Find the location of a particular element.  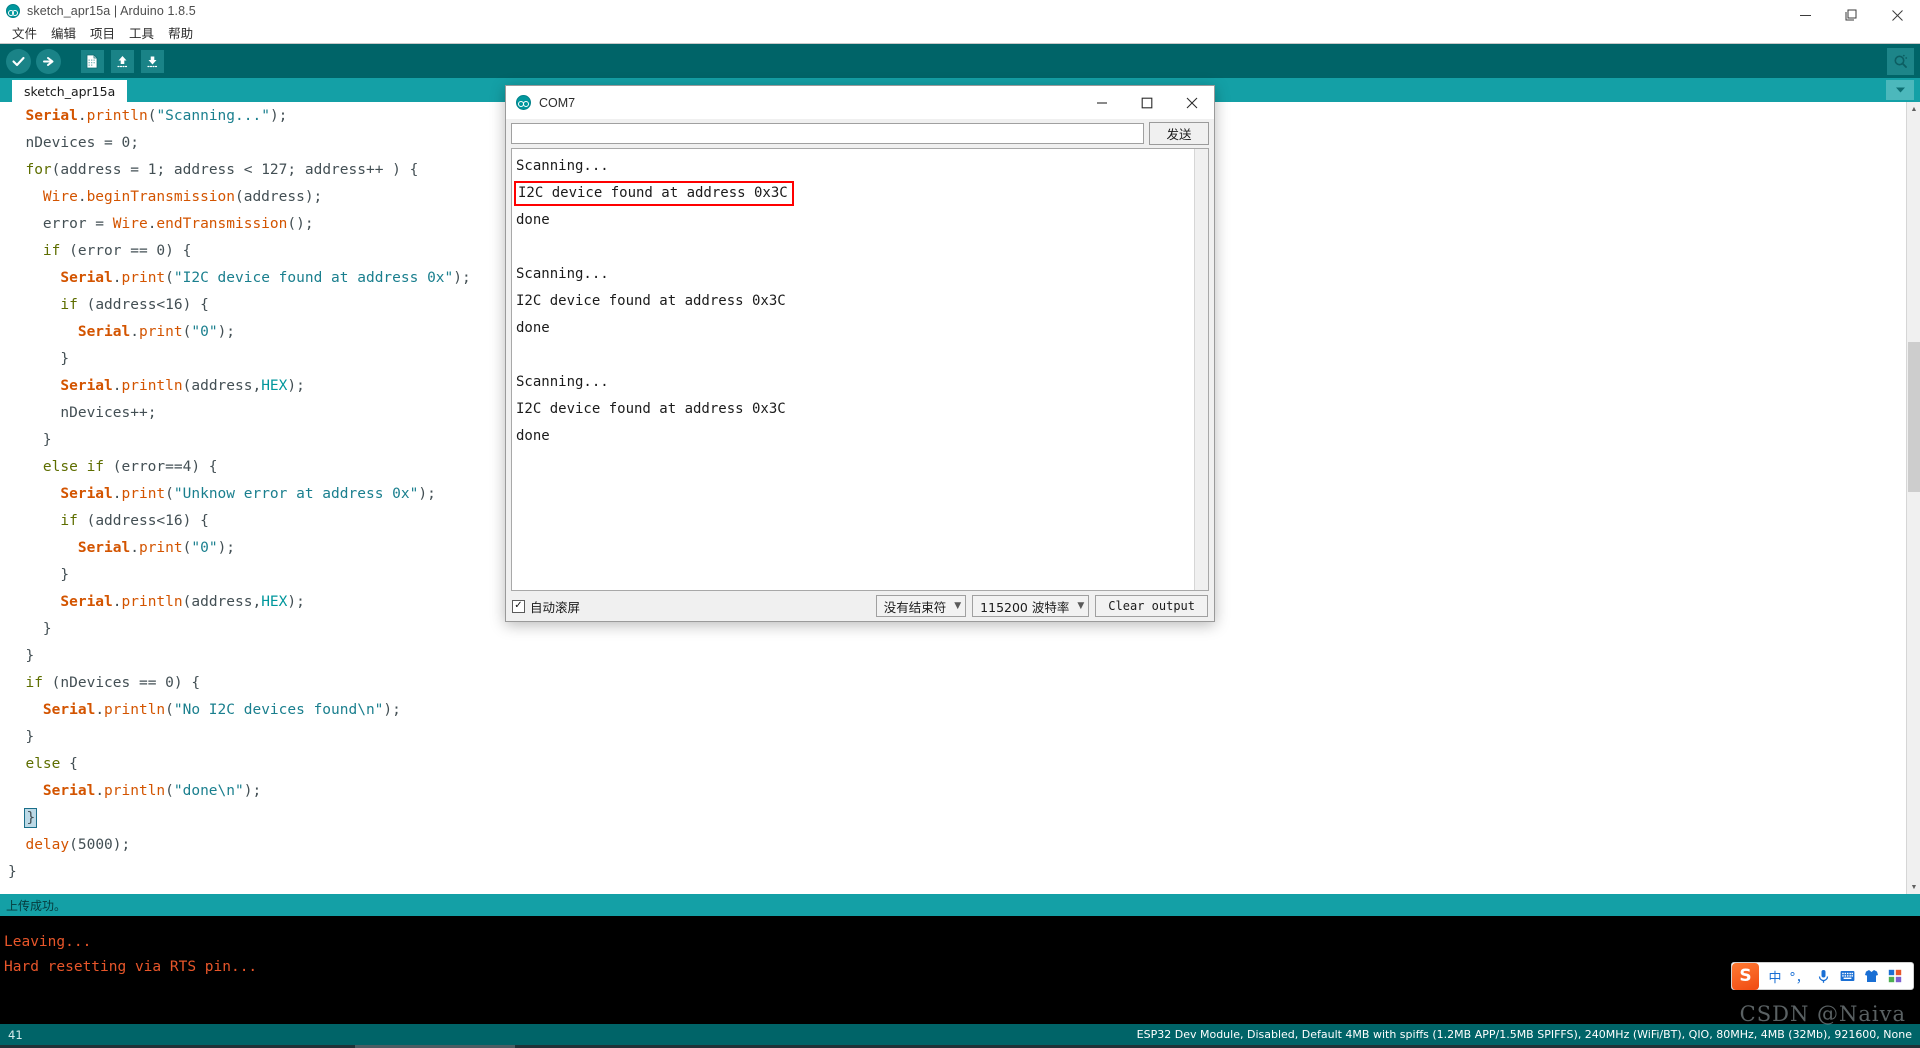

verify-button is located at coordinates (18, 61).